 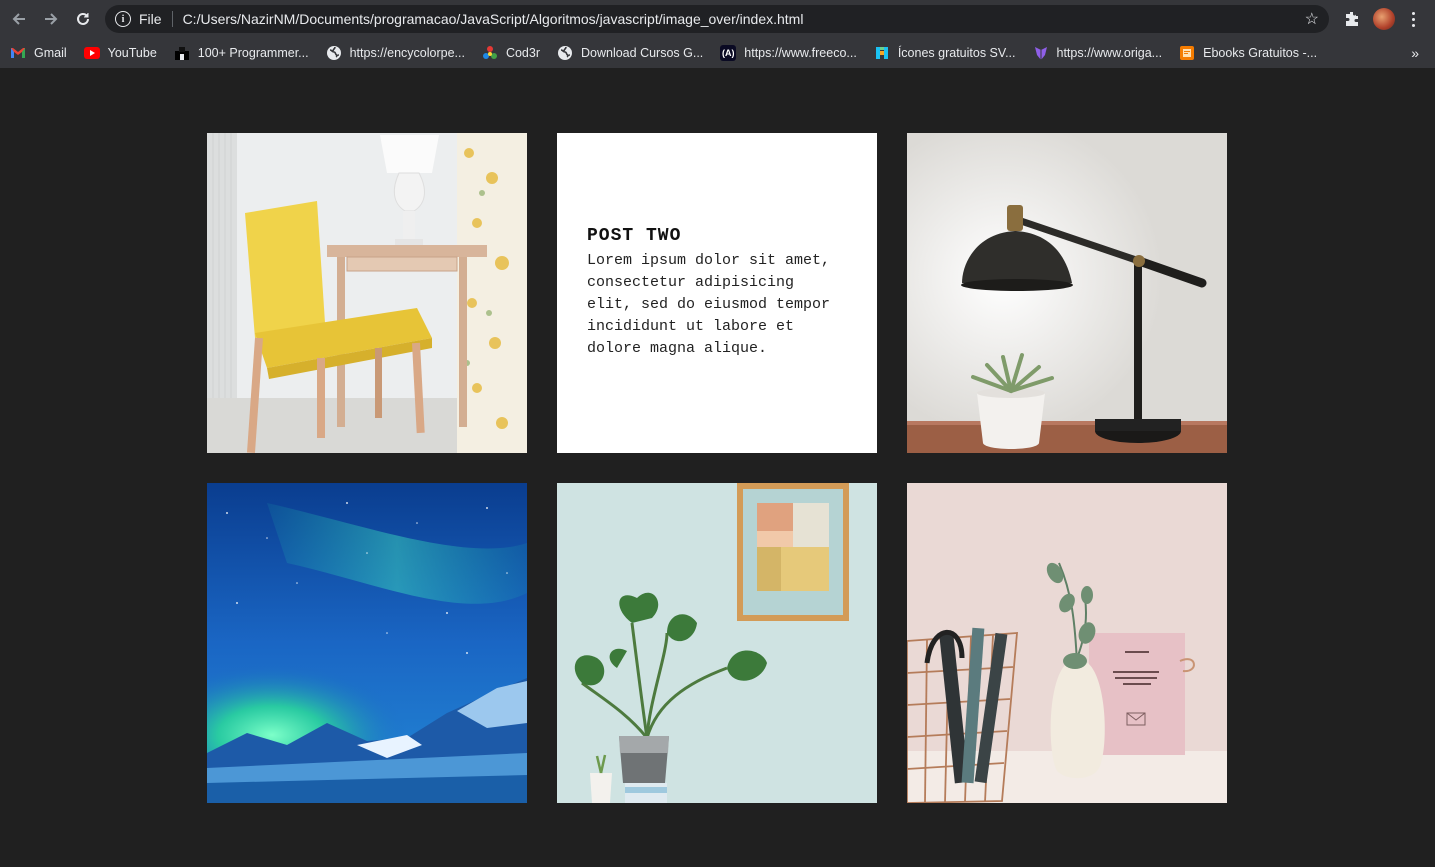 I want to click on gallery-item-aurora, so click(x=367, y=643).